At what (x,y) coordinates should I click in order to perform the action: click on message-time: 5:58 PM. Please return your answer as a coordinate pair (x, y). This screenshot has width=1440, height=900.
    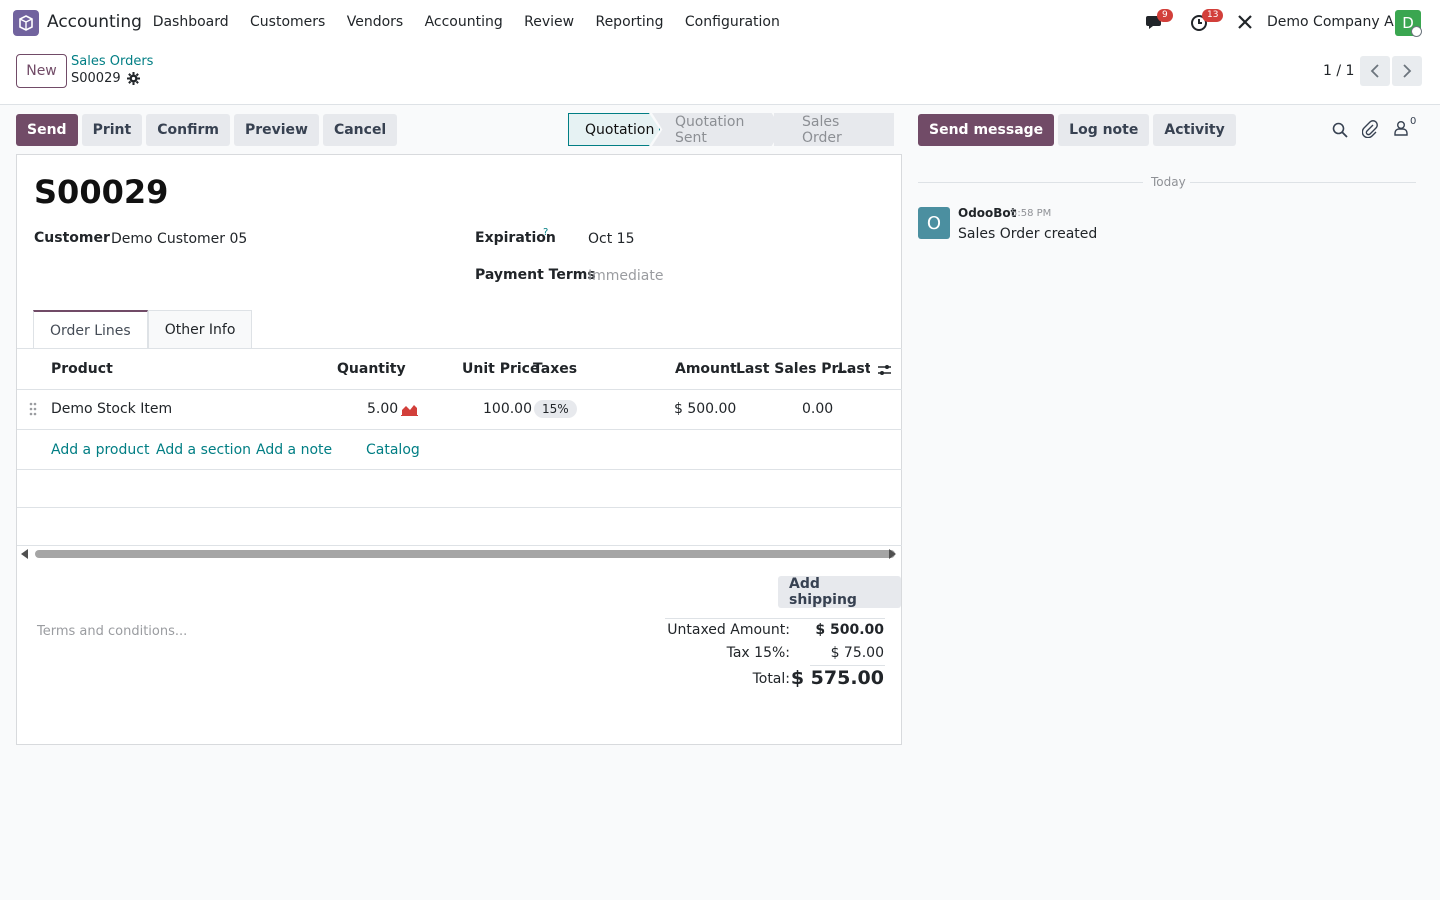
    Looking at the image, I should click on (1031, 213).